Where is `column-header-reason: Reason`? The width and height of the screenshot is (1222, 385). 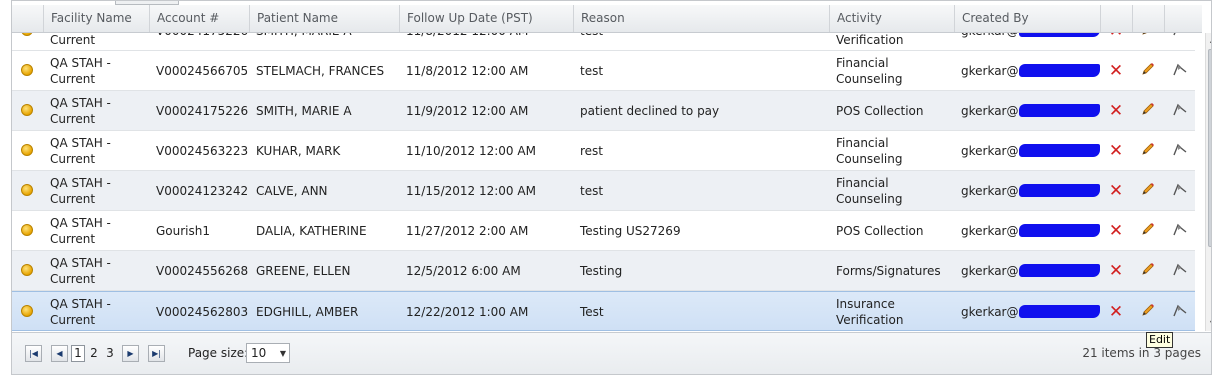
column-header-reason: Reason is located at coordinates (701, 18).